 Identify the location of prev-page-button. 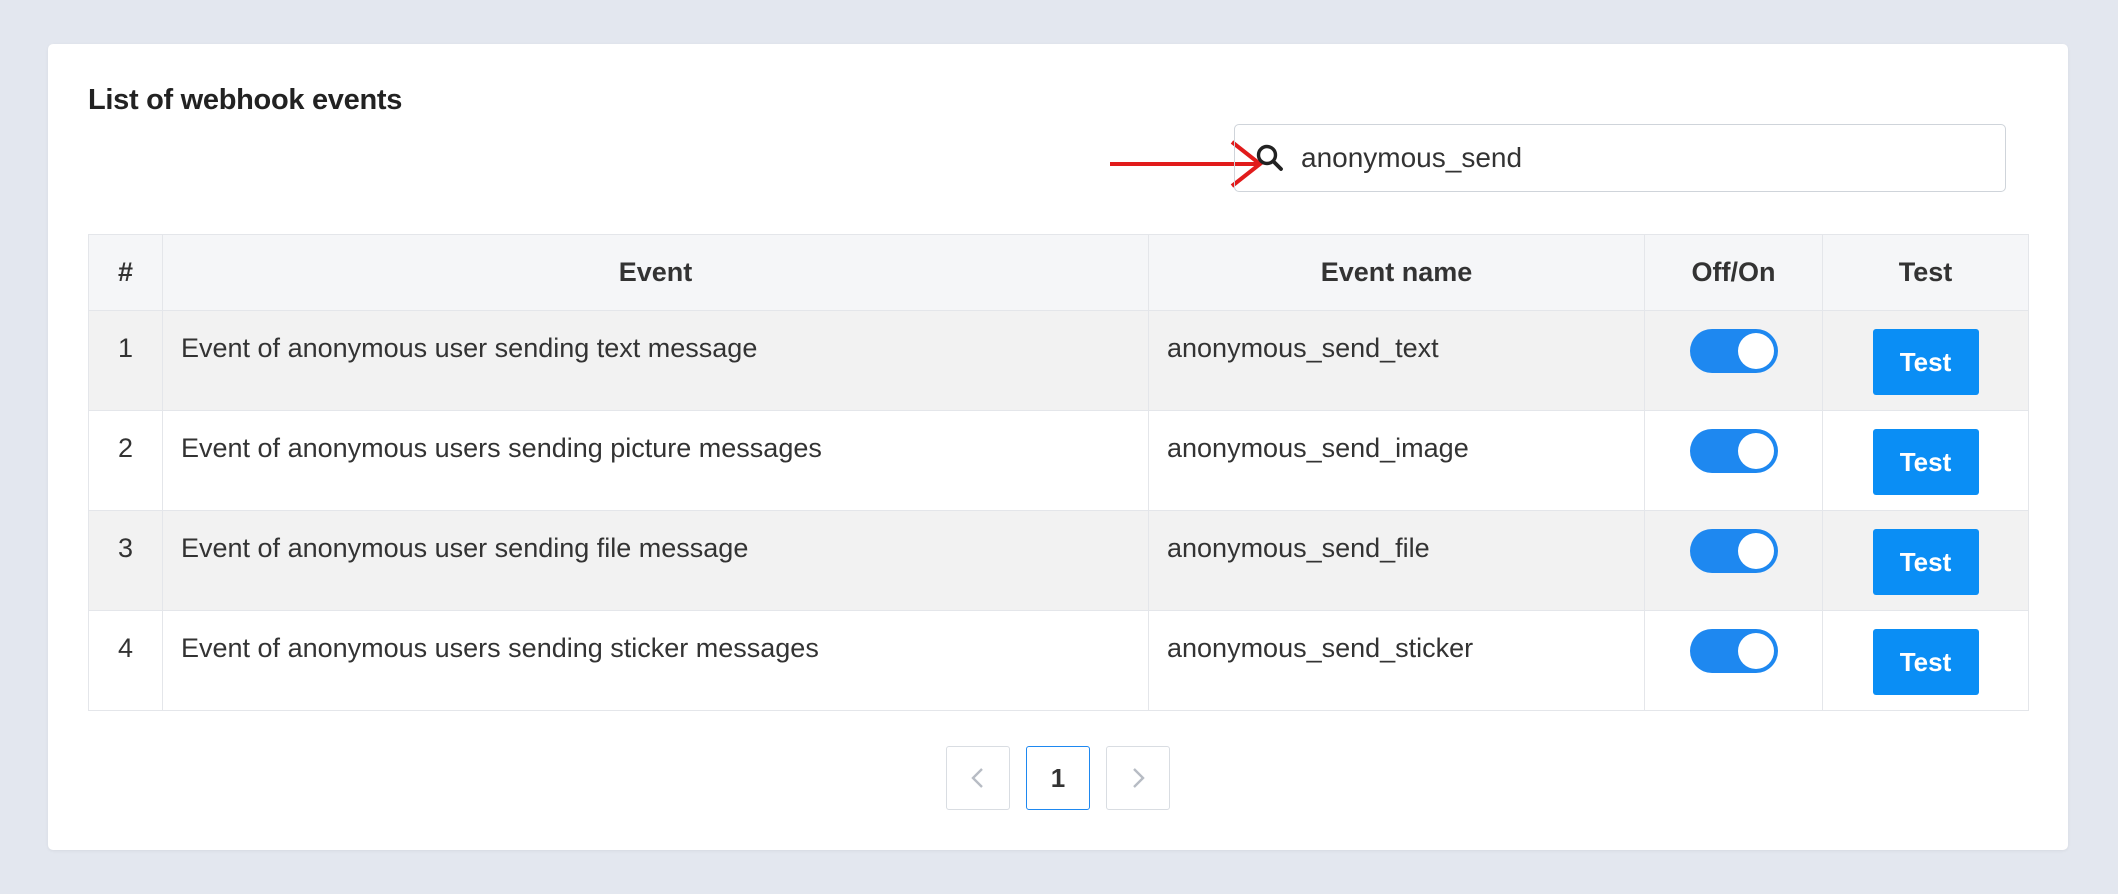
(978, 778).